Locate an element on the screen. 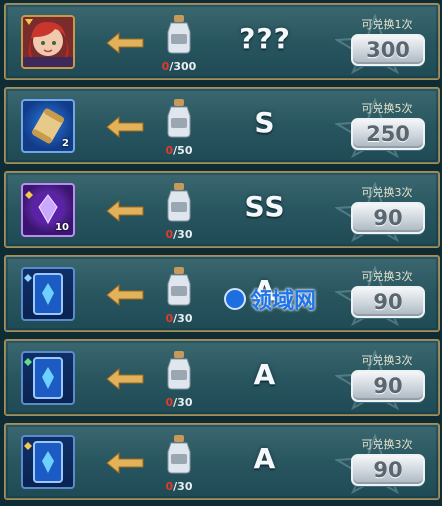 The height and width of the screenshot is (506, 442). cost-block: 0/300 is located at coordinates (179, 44).